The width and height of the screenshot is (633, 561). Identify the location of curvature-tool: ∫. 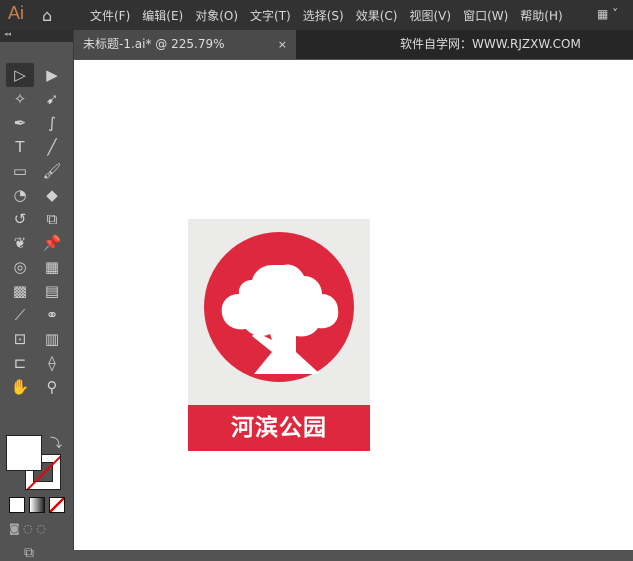
(52, 123).